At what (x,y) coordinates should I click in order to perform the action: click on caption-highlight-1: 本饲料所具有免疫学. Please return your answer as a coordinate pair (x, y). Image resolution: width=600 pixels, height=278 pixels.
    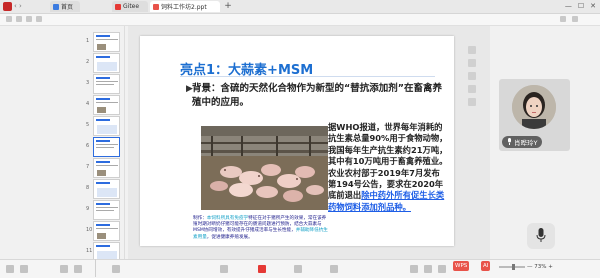
    Looking at the image, I should click on (227, 218).